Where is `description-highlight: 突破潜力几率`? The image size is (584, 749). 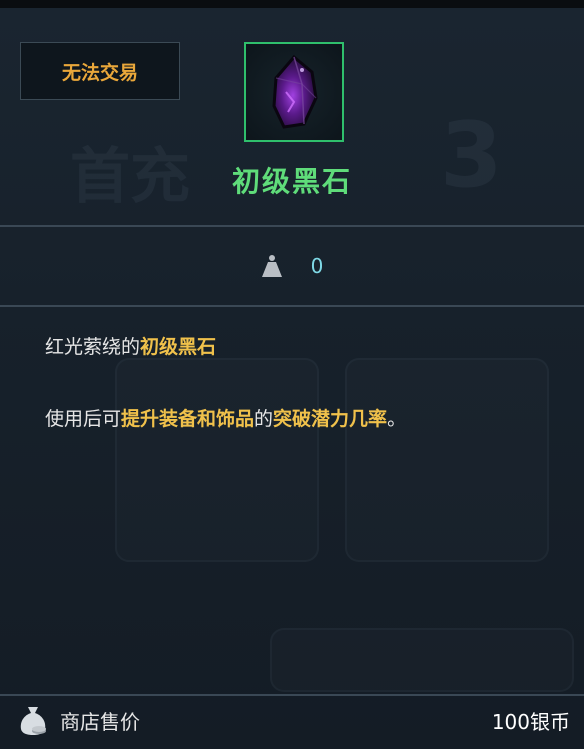
description-highlight: 突破潜力几率 is located at coordinates (330, 419).